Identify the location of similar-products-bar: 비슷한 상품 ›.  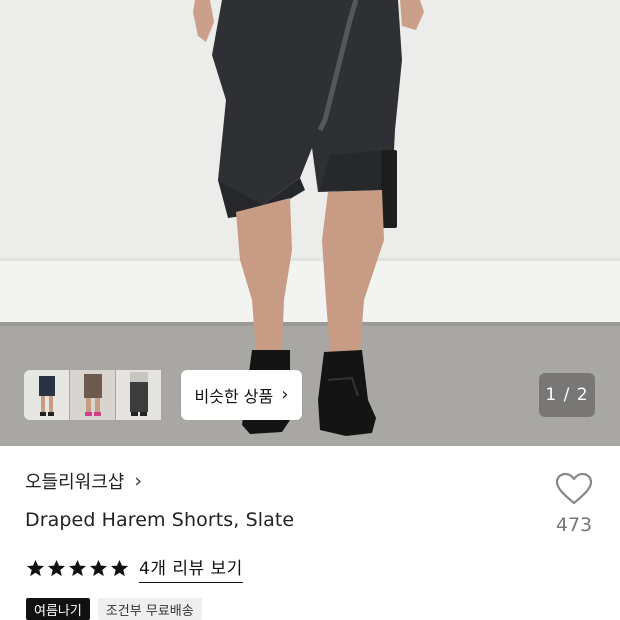
(165, 395).